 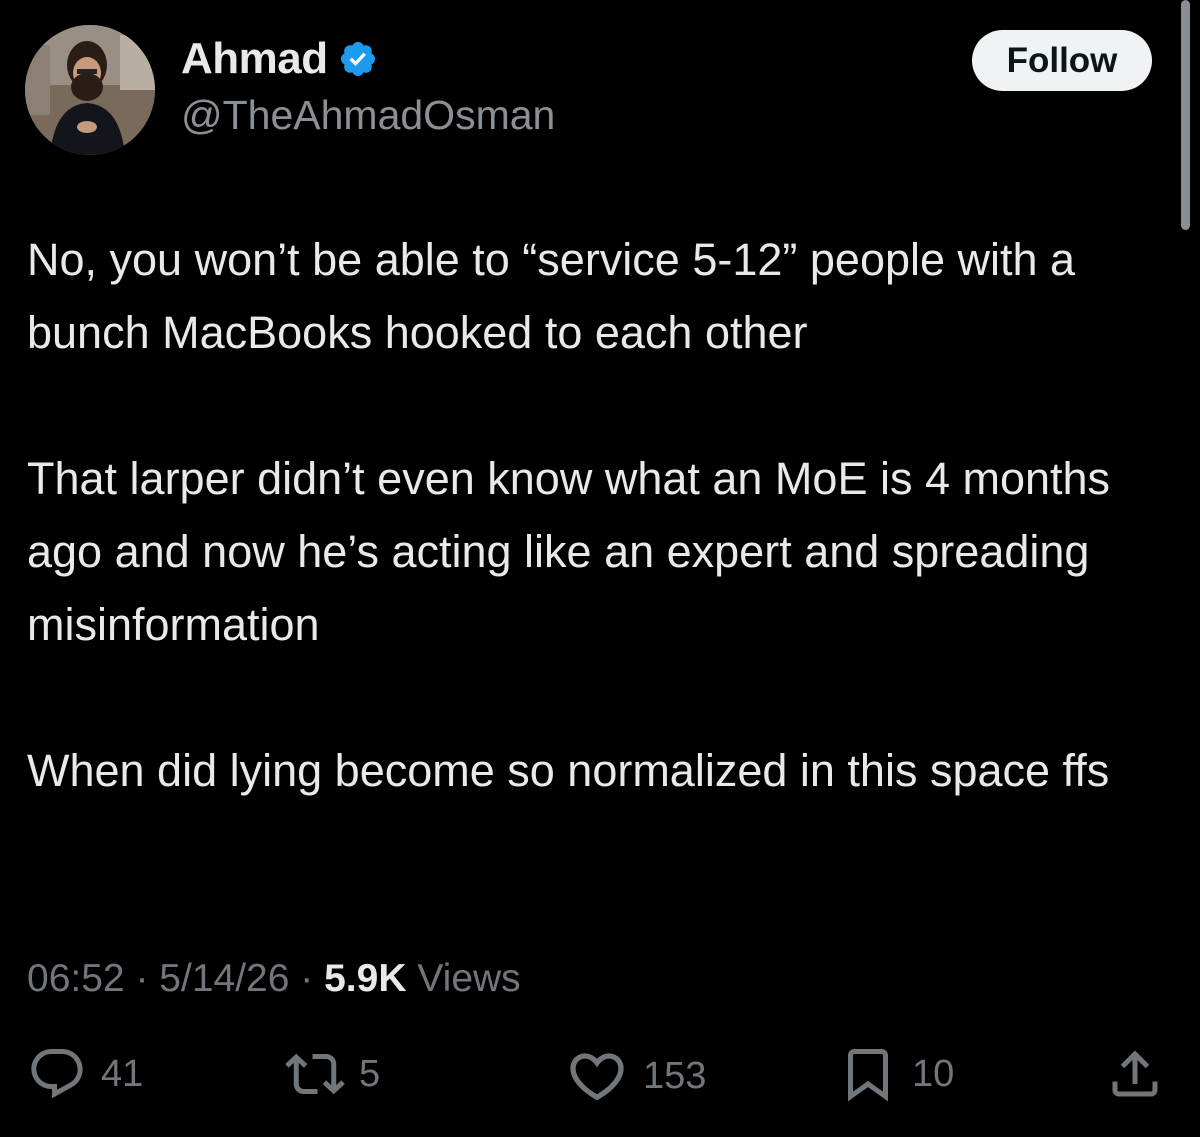 I want to click on verified-badge-icon, so click(x=358, y=59).